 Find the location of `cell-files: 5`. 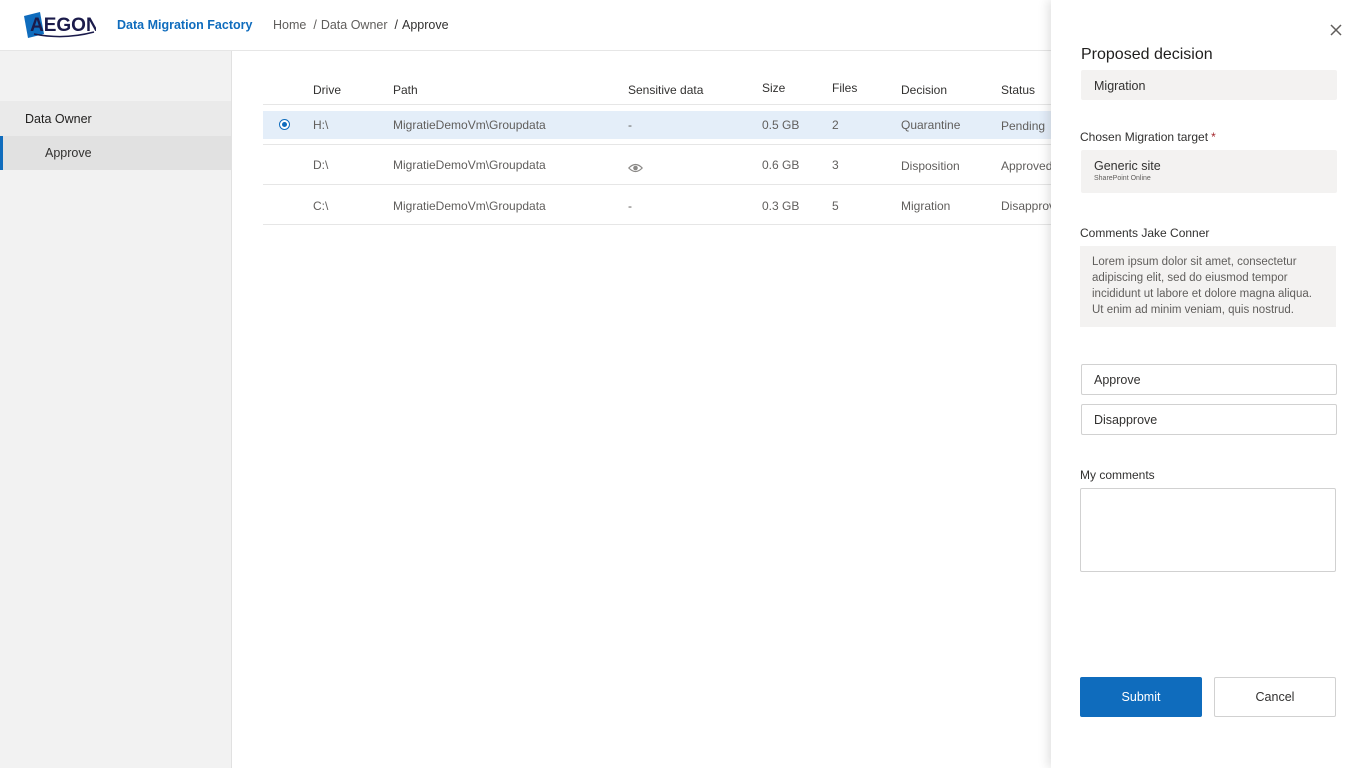

cell-files: 5 is located at coordinates (835, 206).